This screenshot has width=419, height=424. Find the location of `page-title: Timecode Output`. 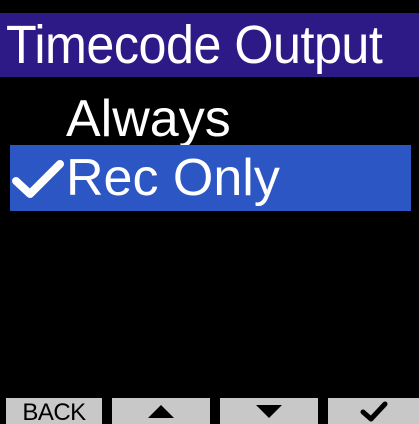

page-title: Timecode Output is located at coordinates (194, 45).